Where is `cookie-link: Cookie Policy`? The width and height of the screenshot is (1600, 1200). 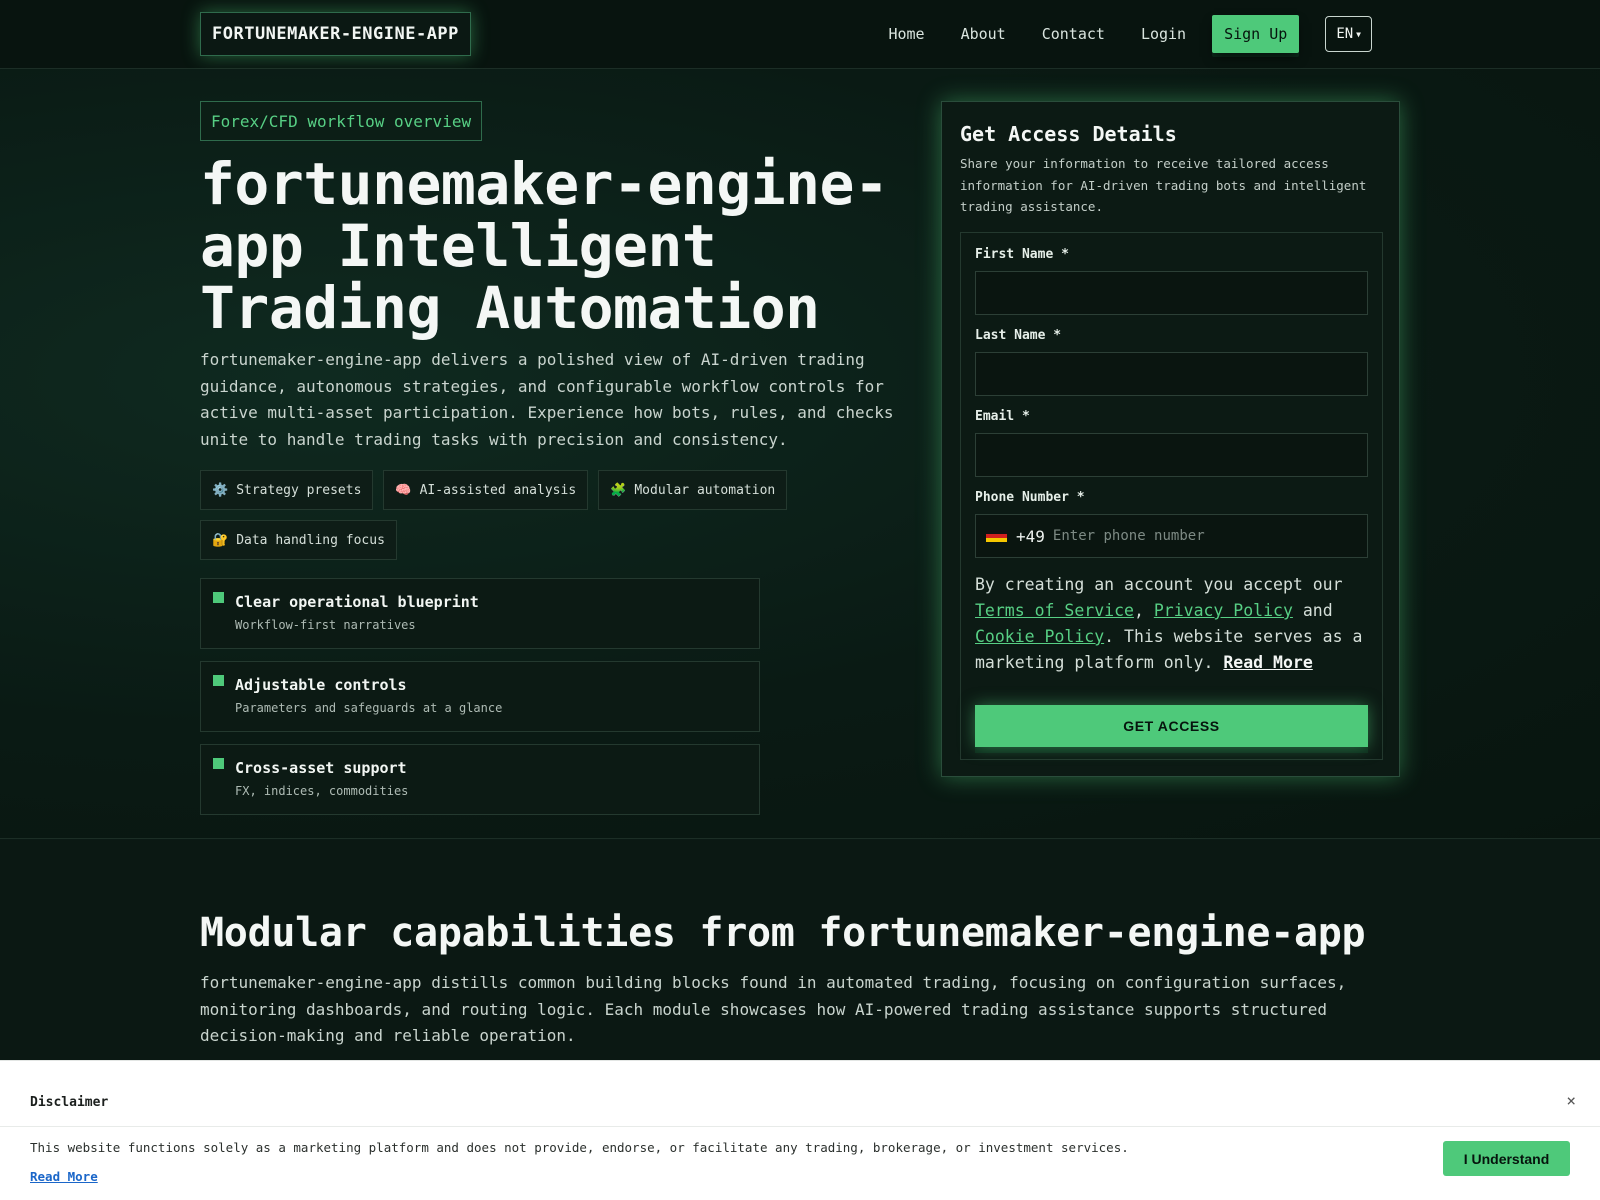 cookie-link: Cookie Policy is located at coordinates (1039, 636).